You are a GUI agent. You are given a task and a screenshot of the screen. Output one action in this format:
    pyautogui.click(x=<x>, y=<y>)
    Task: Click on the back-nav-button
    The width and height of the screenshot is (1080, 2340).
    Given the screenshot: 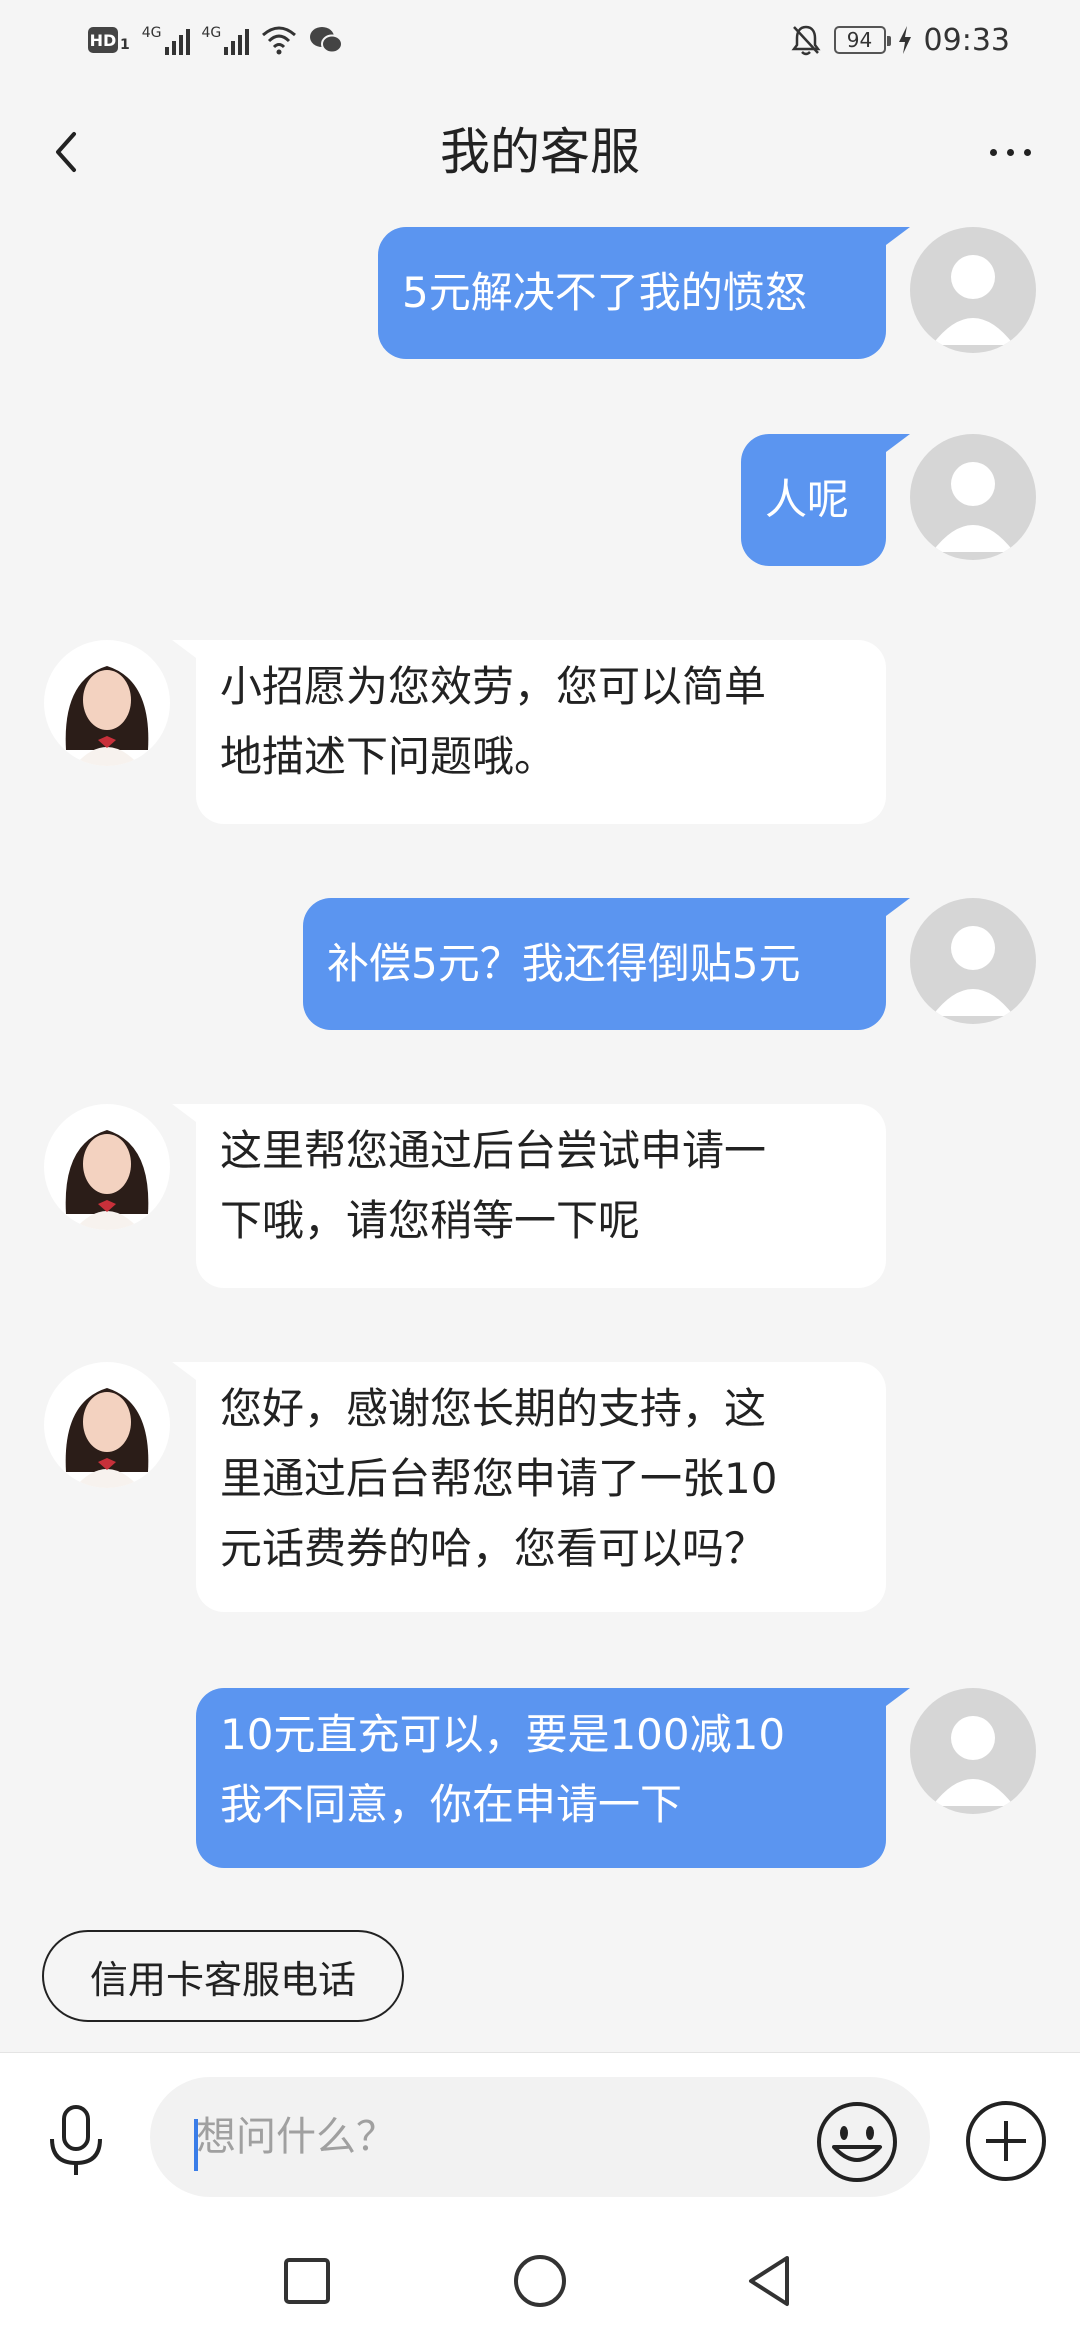 What is the action you would take?
    pyautogui.click(x=770, y=2281)
    